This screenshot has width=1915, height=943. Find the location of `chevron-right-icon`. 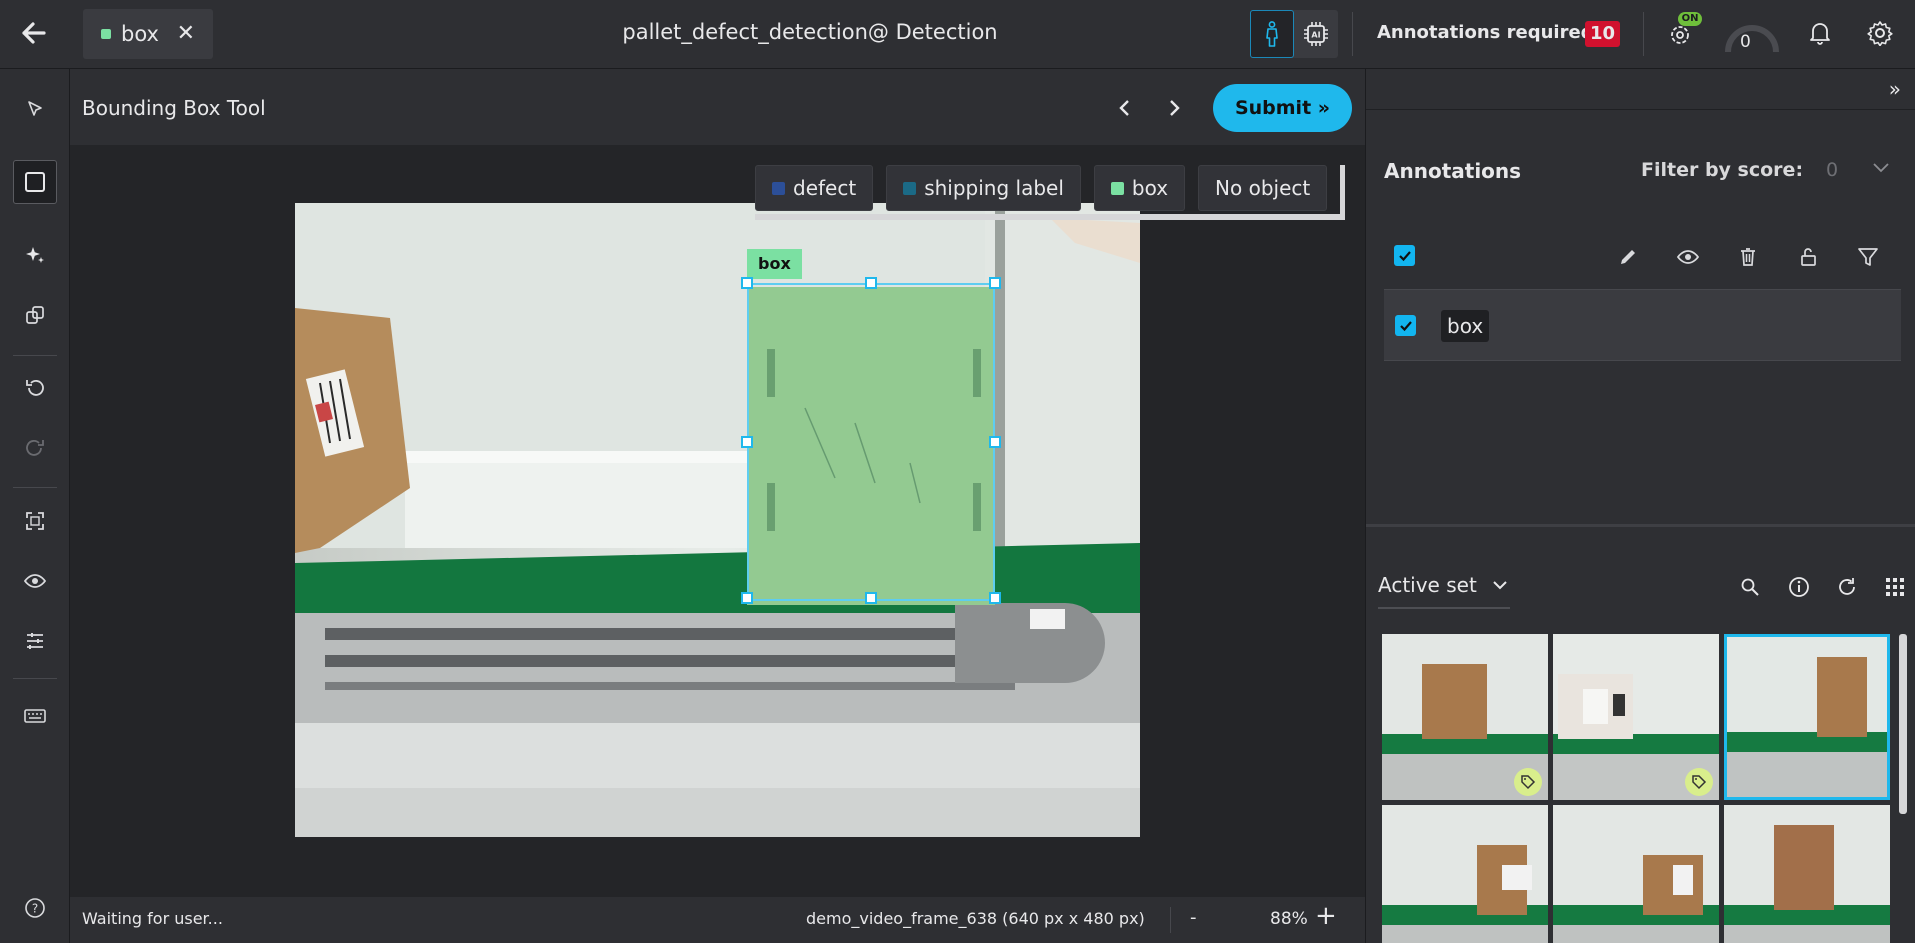

chevron-right-icon is located at coordinates (1175, 108).